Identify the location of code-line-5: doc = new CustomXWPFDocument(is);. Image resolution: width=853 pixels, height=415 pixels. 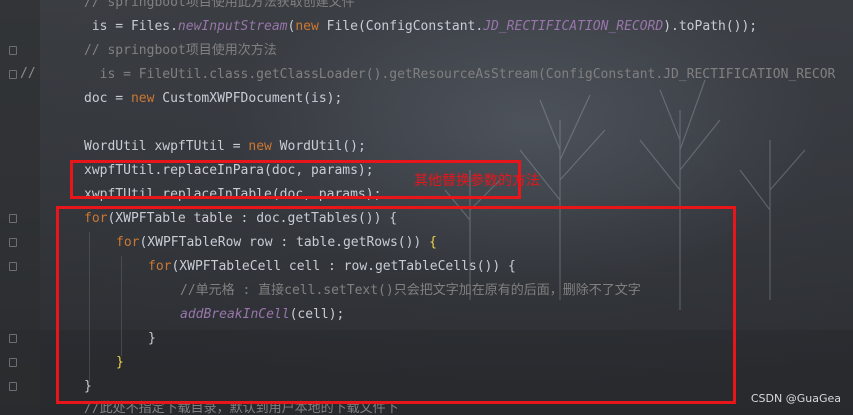
(213, 98).